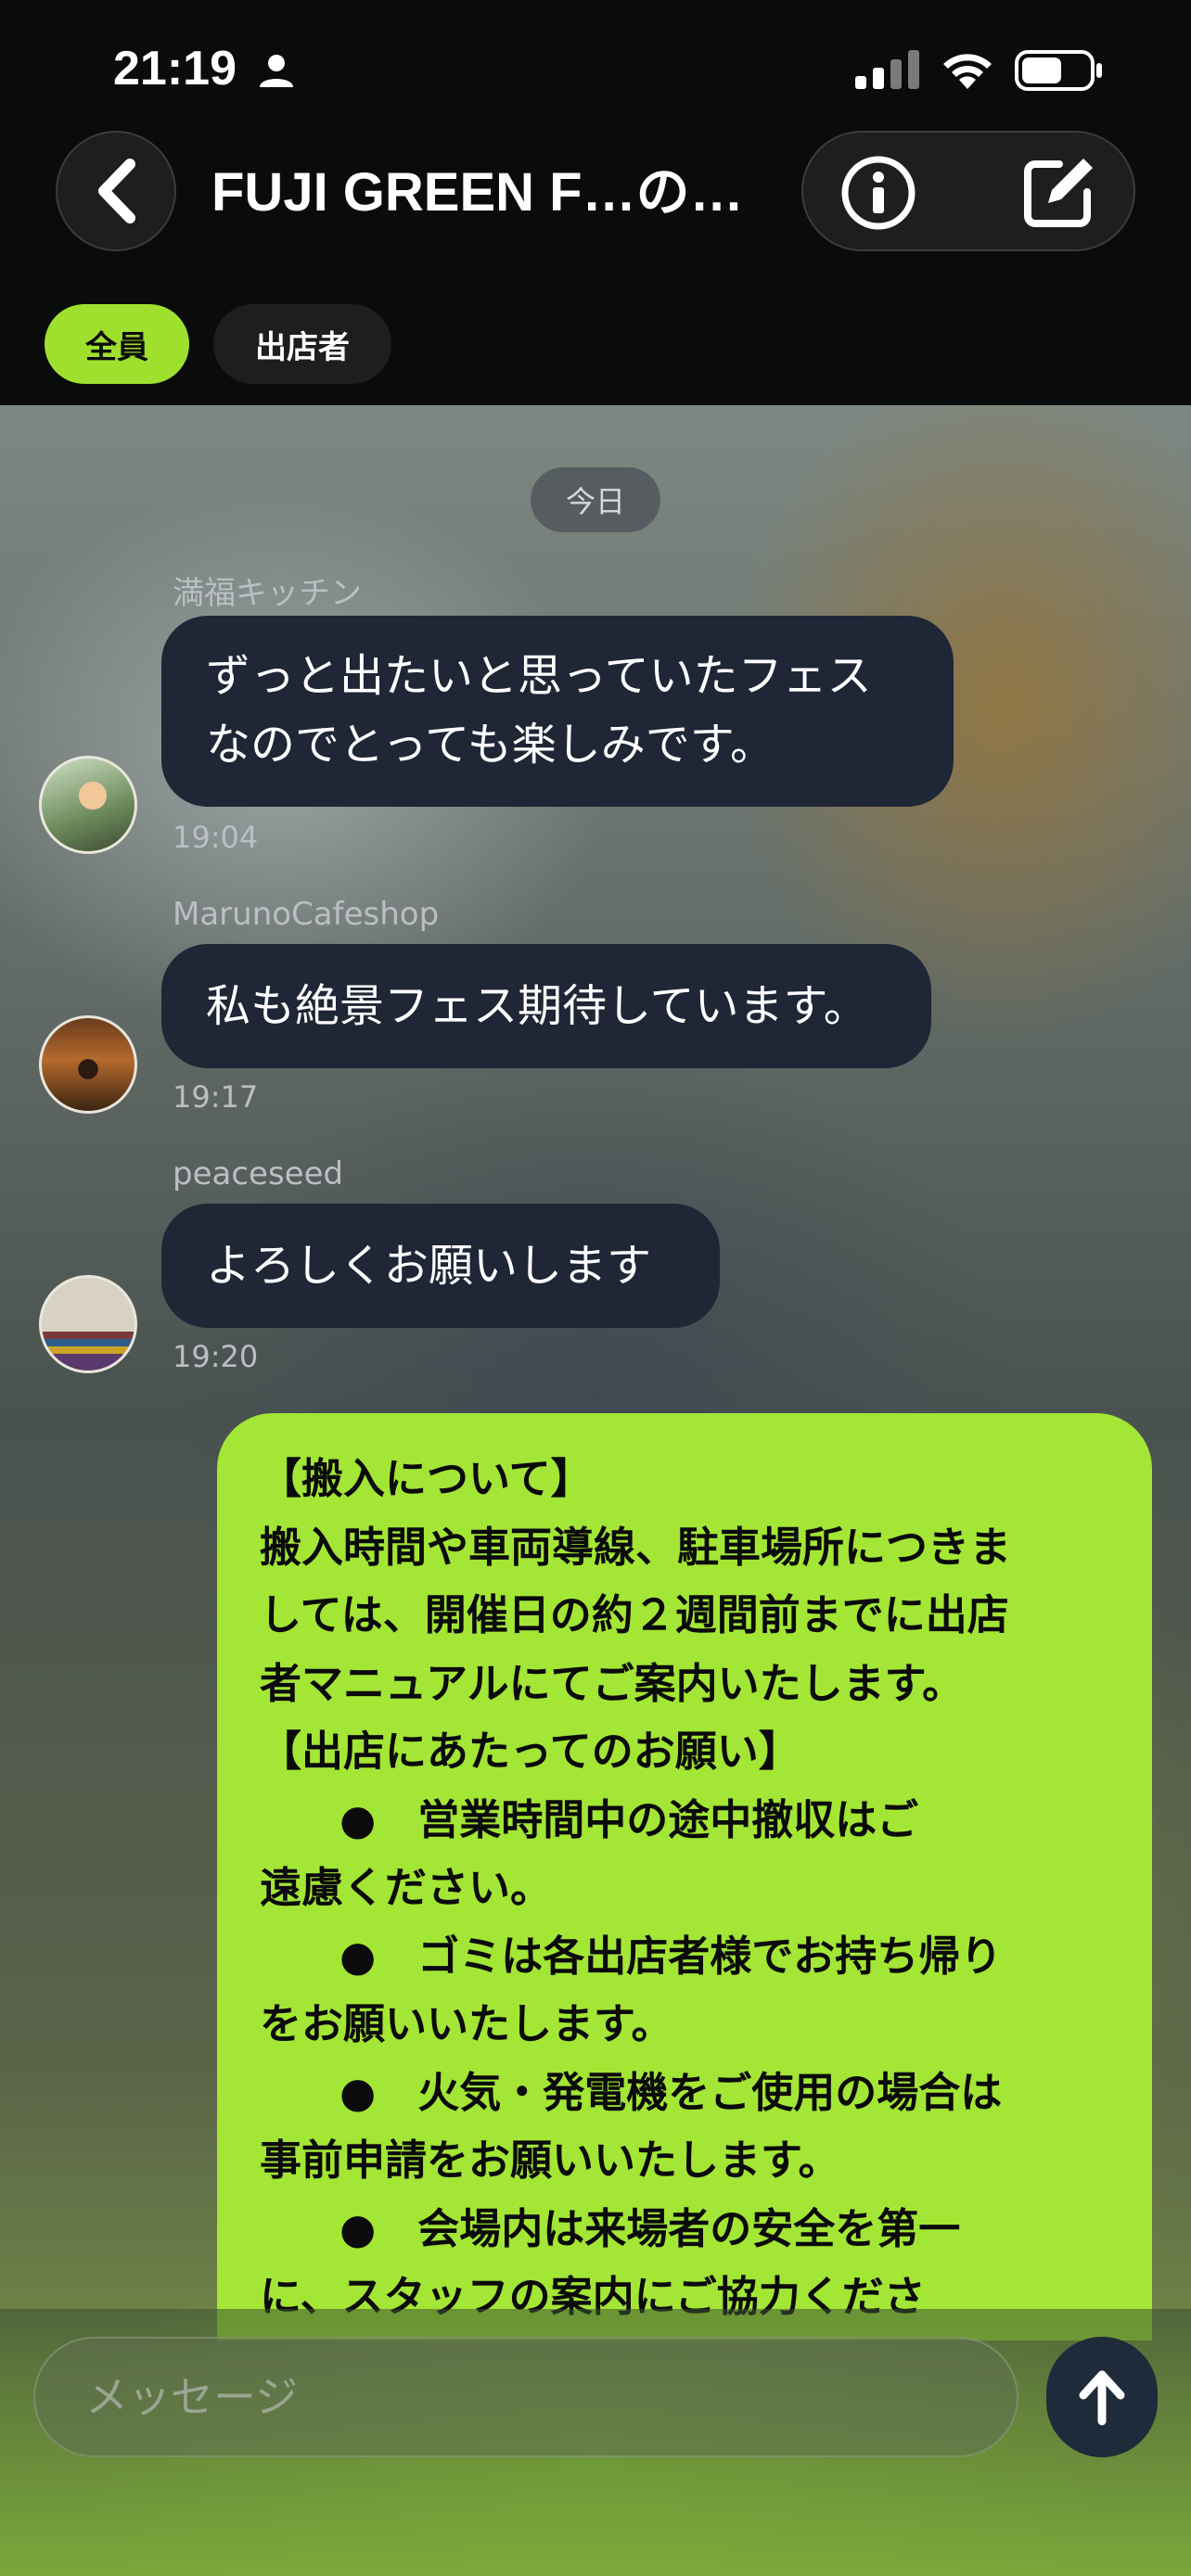 The height and width of the screenshot is (2576, 1191). I want to click on message-time: 19:20, so click(216, 1357).